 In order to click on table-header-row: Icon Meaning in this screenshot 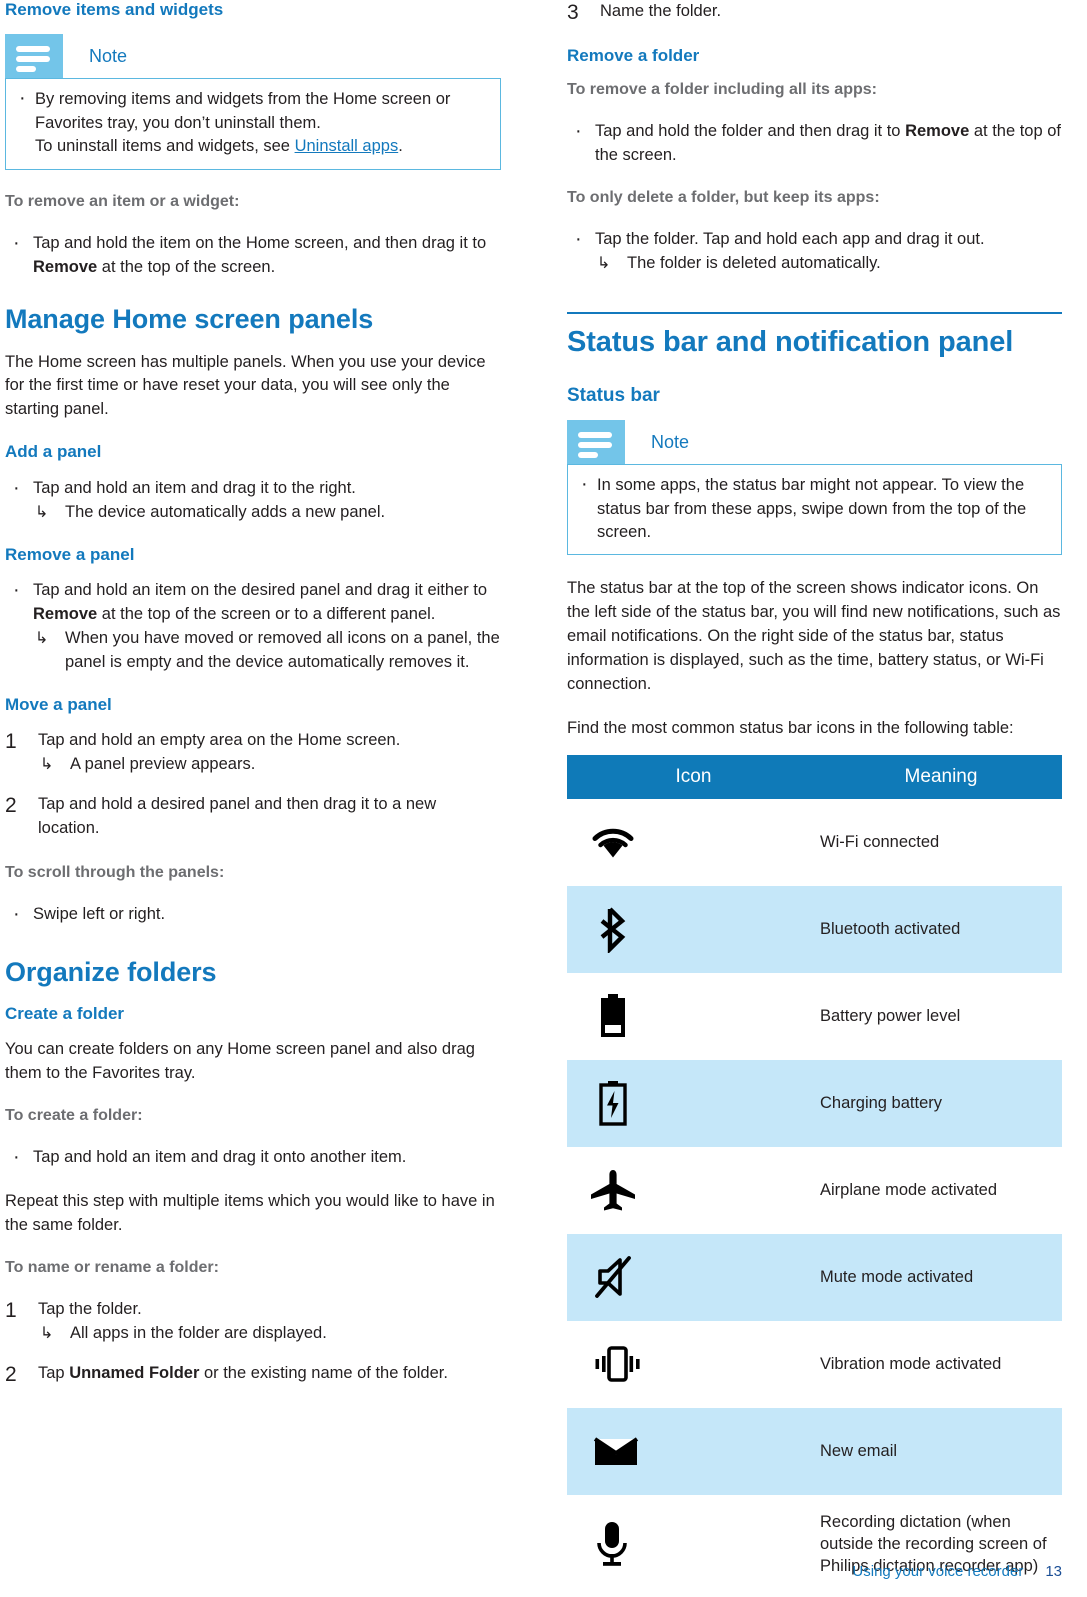, I will do `click(814, 776)`.